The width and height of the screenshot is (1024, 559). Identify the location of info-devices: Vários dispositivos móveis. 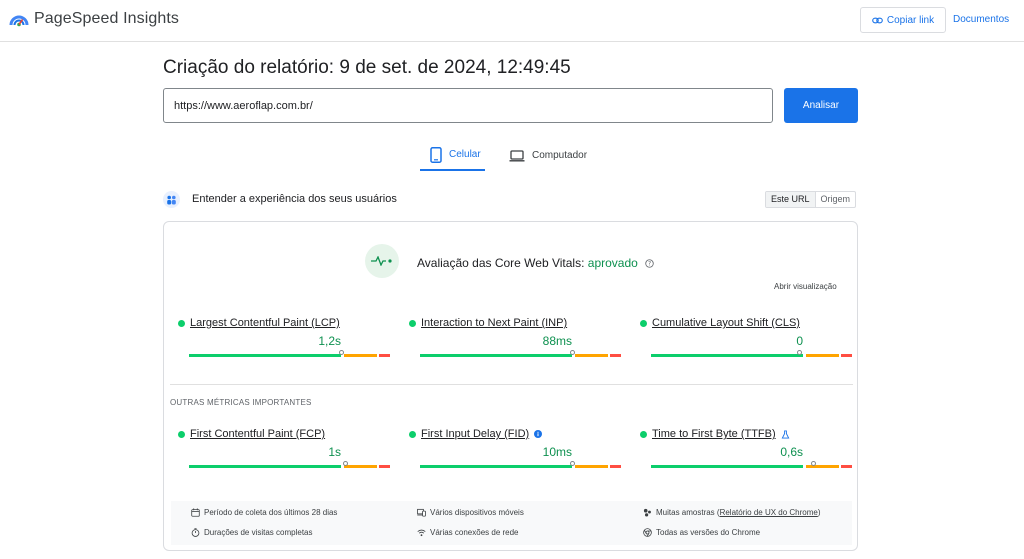
(470, 512).